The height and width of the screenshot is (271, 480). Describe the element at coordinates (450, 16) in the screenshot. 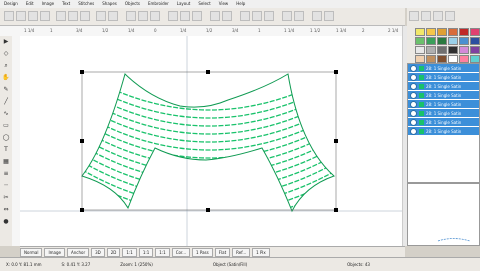

I see `palette-edit-button` at that location.